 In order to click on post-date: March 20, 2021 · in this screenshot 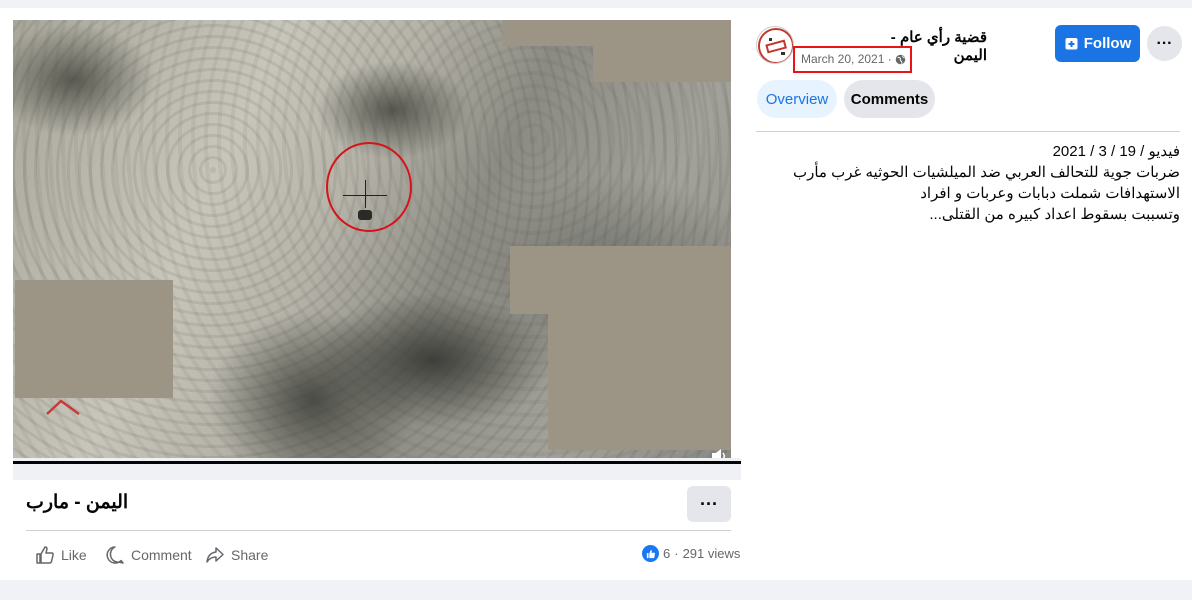, I will do `click(853, 59)`.